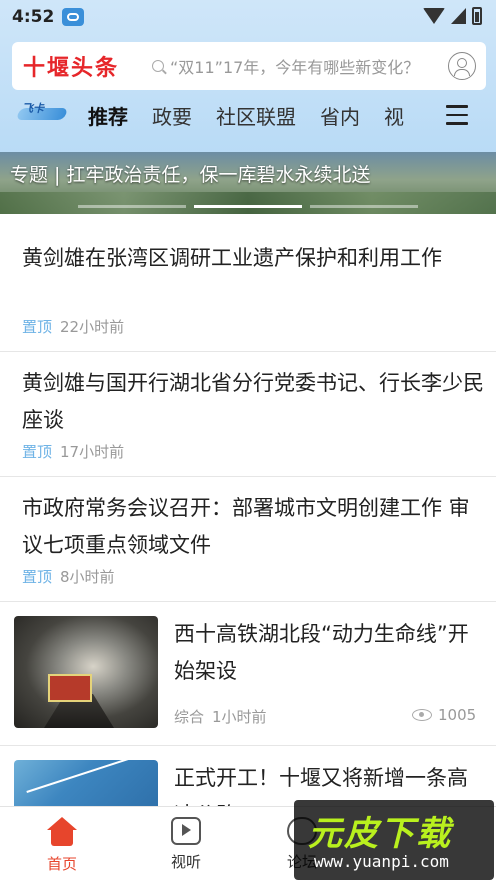 Image resolution: width=496 pixels, height=882 pixels. Describe the element at coordinates (381, 861) in the screenshot. I see `watermark-url: www.yuanpi.com` at that location.